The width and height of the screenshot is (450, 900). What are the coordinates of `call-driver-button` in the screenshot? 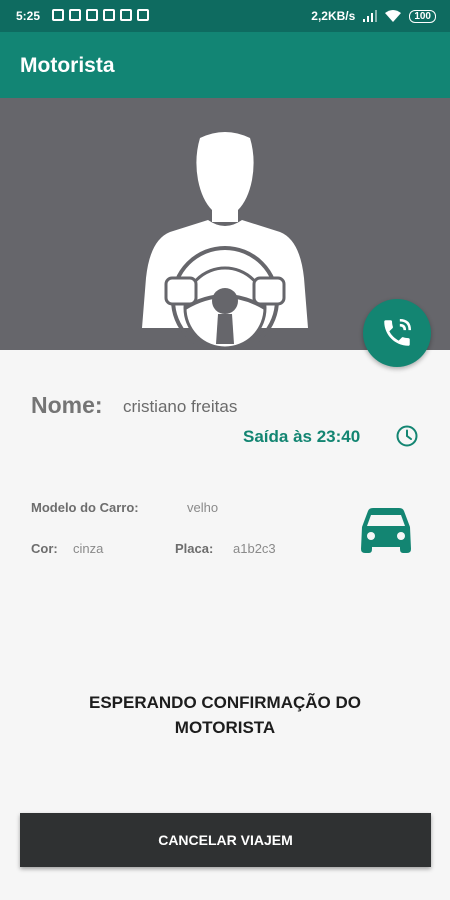 It's located at (397, 333).